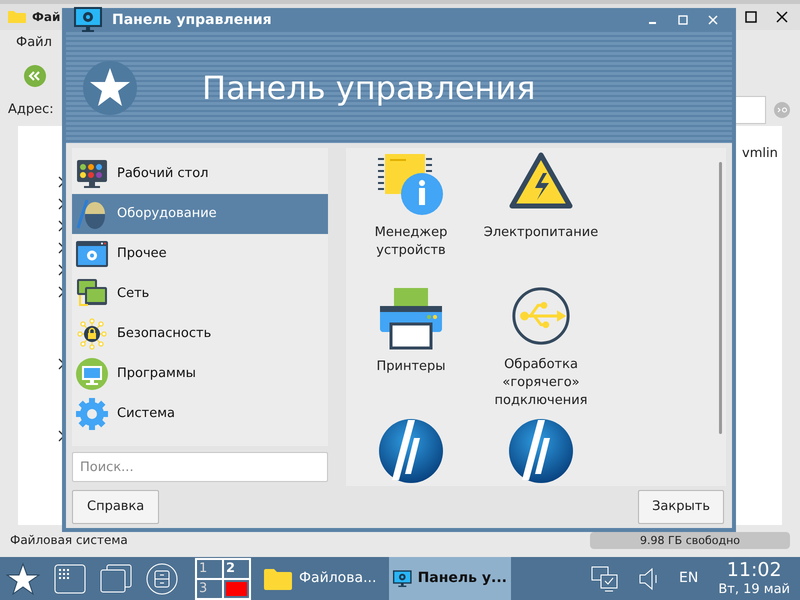 The height and width of the screenshot is (600, 800). Describe the element at coordinates (110, 88) in the screenshot. I see `star-logo-icon` at that location.